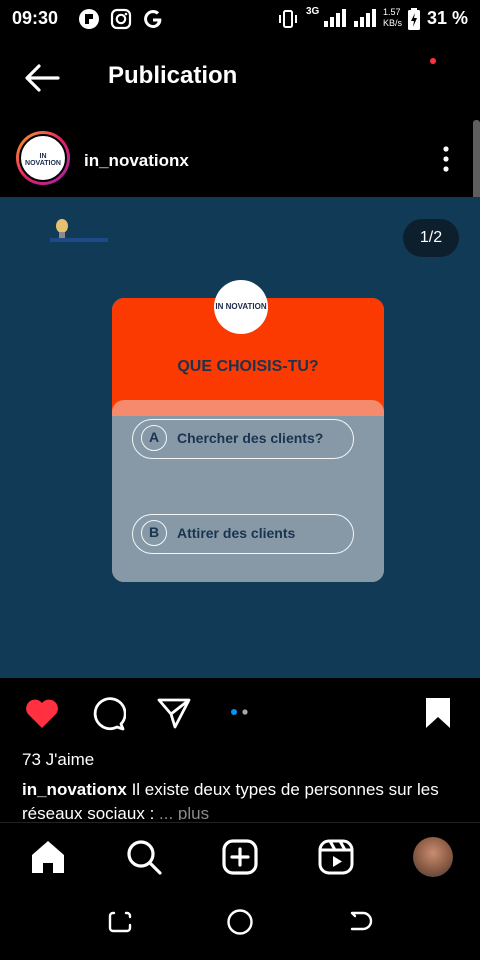 The height and width of the screenshot is (960, 480). I want to click on comment-bubble-icon, so click(108, 714).